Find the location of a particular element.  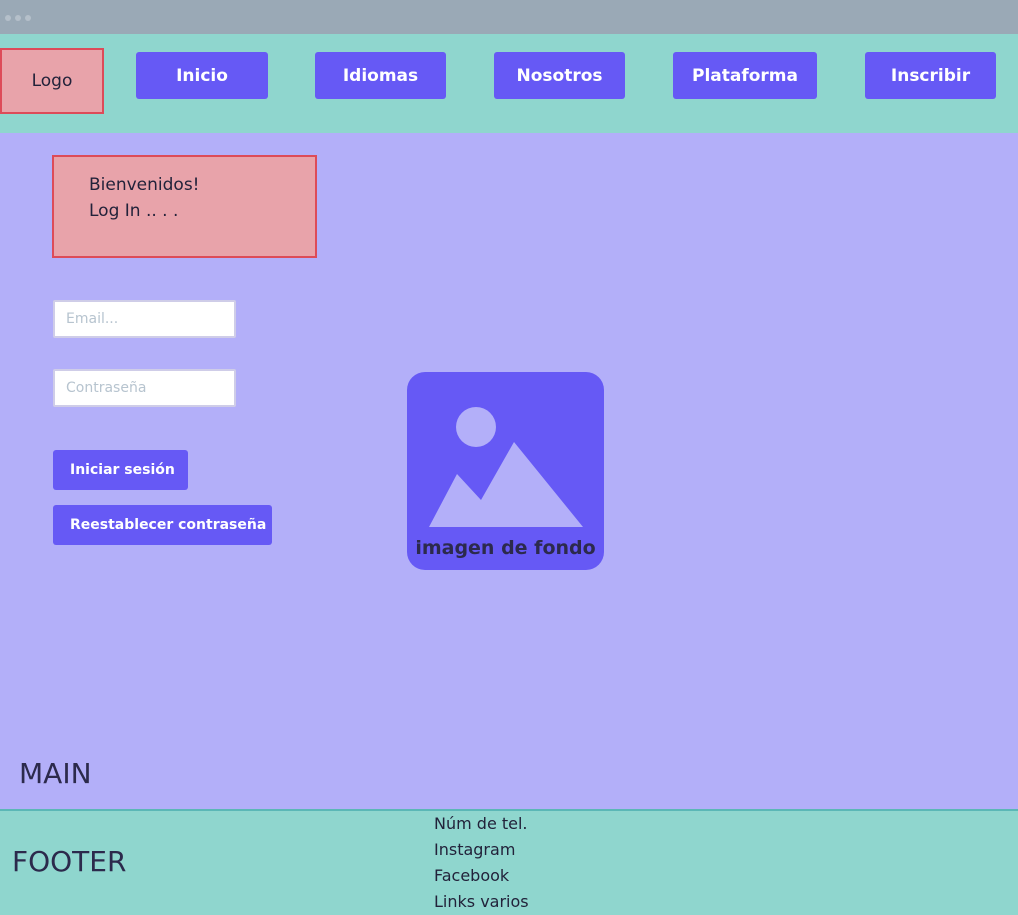

nav-nosotros-button: Nosotros is located at coordinates (559, 75).